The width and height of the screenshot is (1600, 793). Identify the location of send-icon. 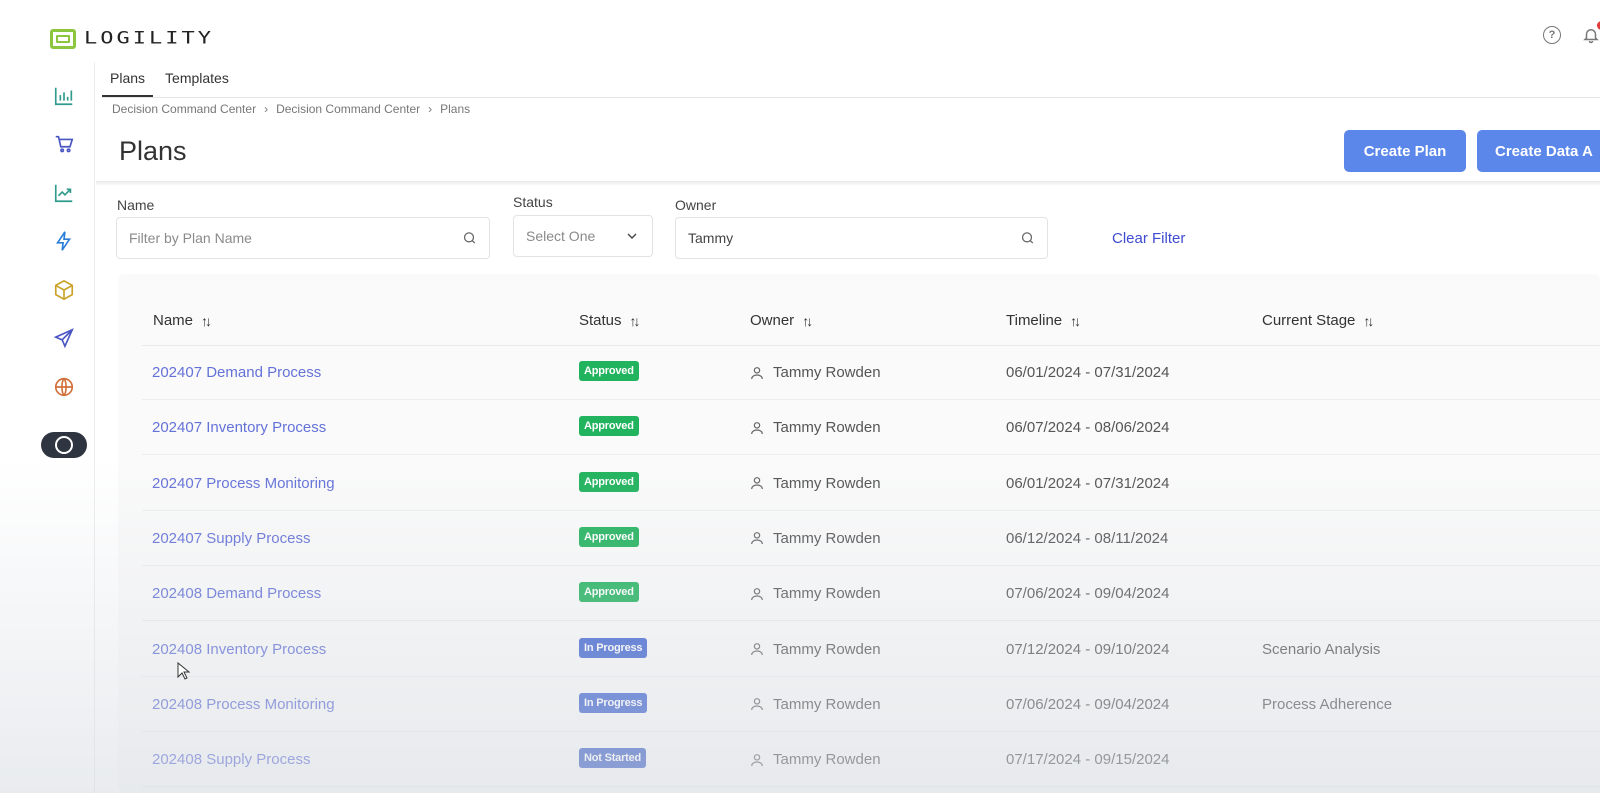
(64, 338).